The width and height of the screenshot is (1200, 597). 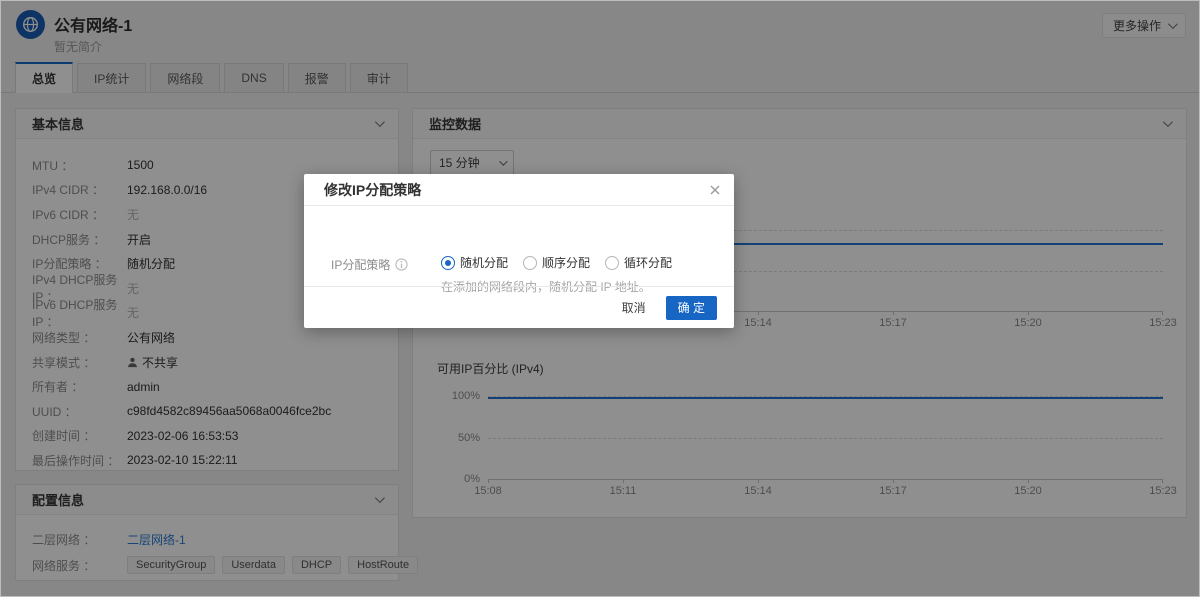 I want to click on cancel-button: 取消, so click(x=634, y=307).